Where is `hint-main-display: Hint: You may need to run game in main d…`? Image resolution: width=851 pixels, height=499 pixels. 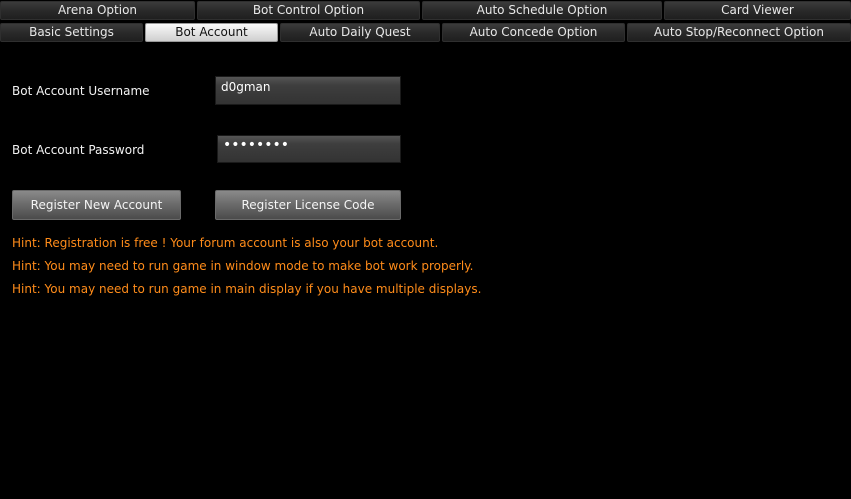 hint-main-display: Hint: You may need to run game in main d… is located at coordinates (247, 289).